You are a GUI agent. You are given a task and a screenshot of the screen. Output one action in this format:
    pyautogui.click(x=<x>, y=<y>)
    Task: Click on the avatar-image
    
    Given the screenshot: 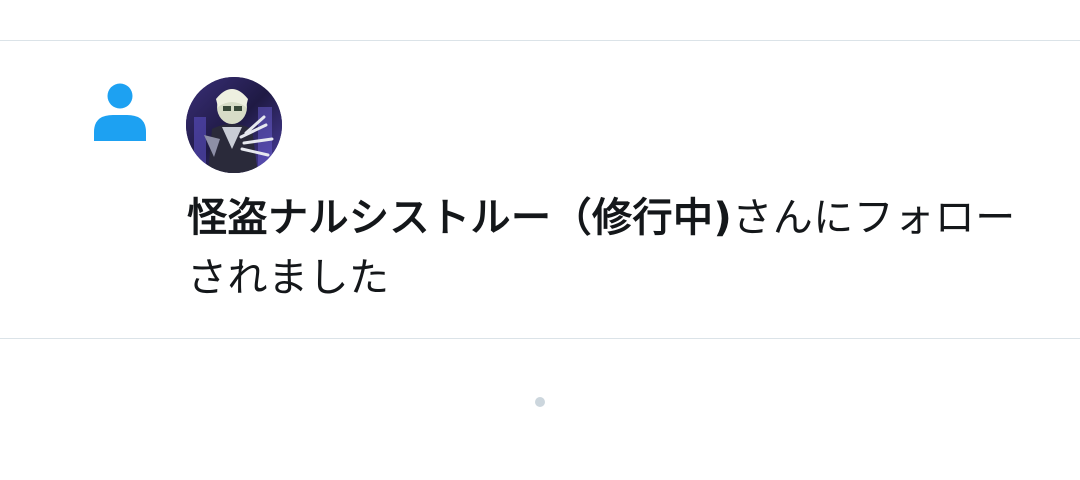 What is the action you would take?
    pyautogui.click(x=234, y=125)
    